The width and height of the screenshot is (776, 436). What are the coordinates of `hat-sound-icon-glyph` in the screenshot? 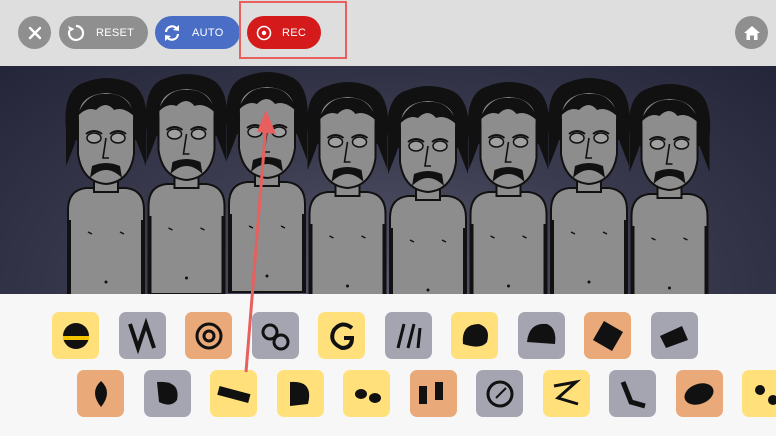 It's located at (674, 336).